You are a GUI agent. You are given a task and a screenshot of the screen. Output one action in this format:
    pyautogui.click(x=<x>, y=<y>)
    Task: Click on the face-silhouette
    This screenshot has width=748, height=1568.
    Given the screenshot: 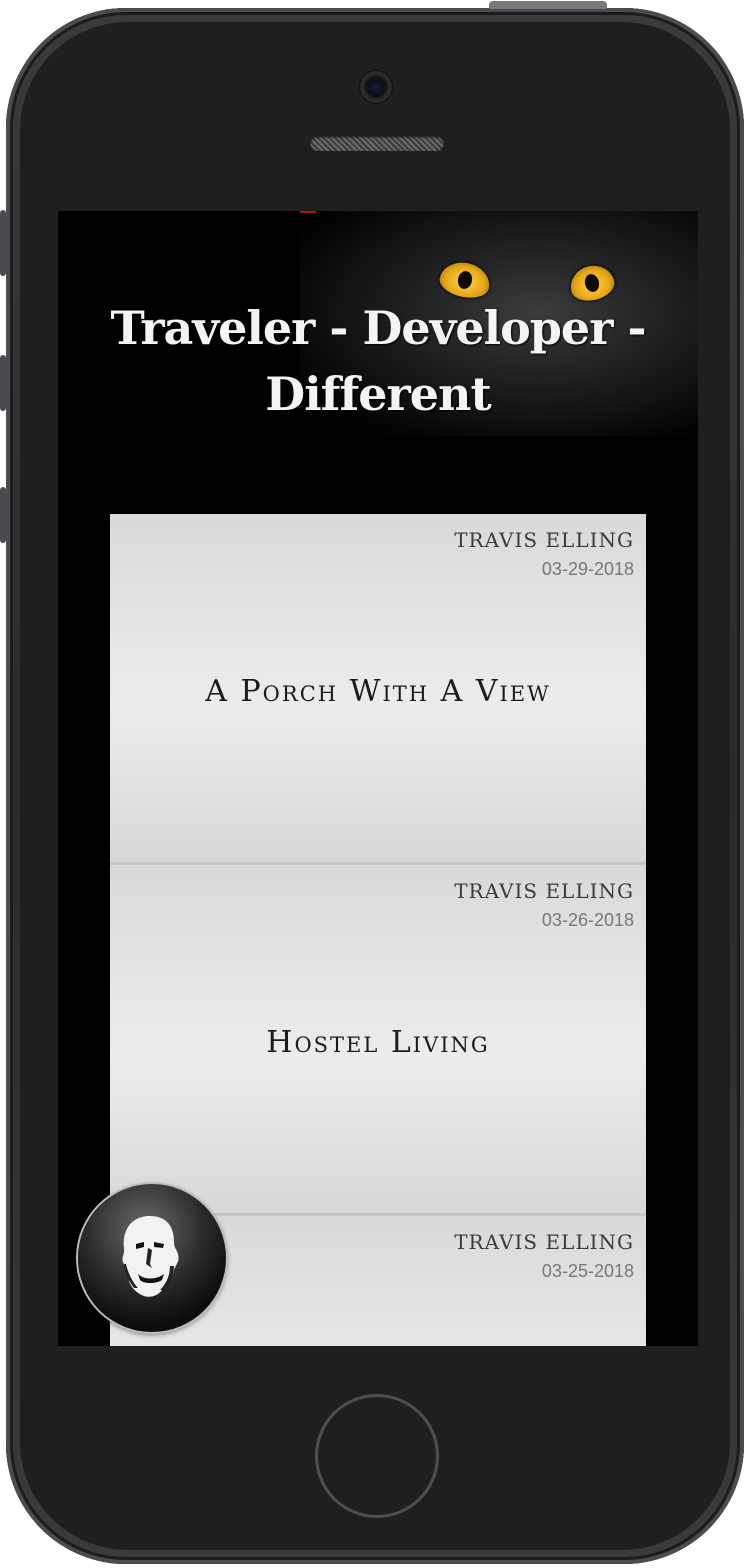 What is the action you would take?
    pyautogui.click(x=150, y=1256)
    